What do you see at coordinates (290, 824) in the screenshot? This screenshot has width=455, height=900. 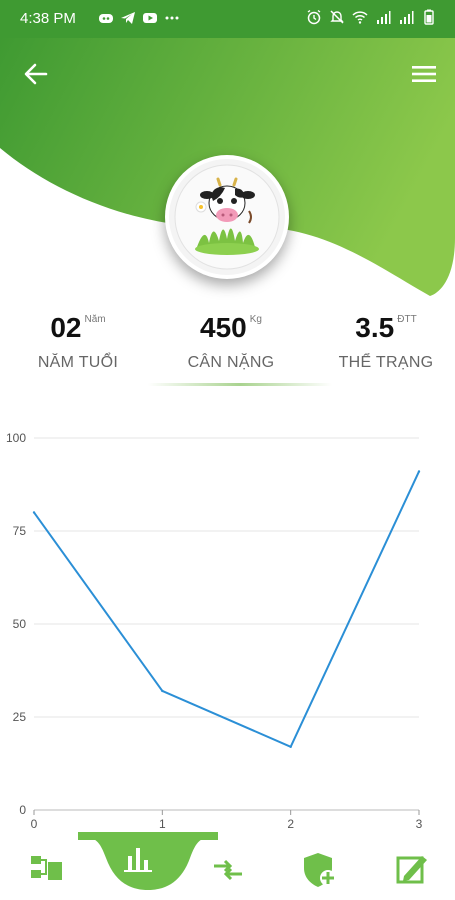 I see `x-tick-label: 2` at bounding box center [290, 824].